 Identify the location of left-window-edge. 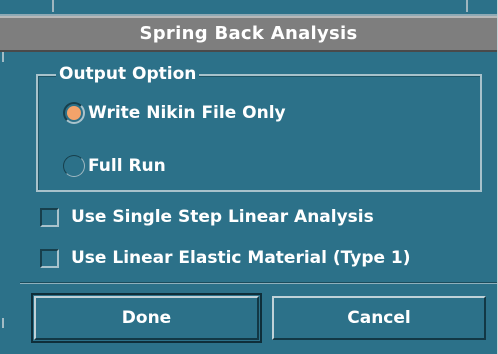
(10, 203).